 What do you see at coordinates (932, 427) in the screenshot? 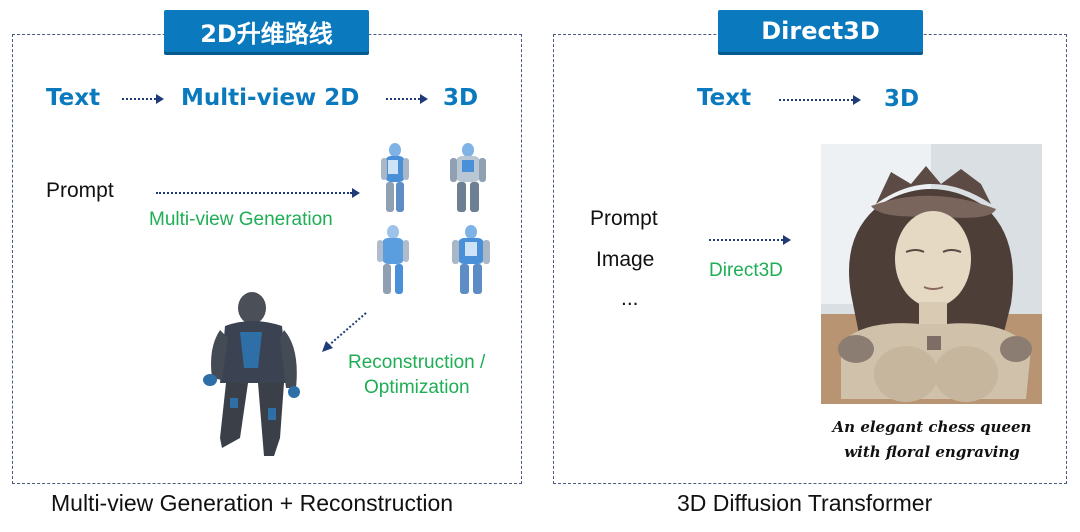
I see `queen-caption-line1: An elegant chess queen` at bounding box center [932, 427].